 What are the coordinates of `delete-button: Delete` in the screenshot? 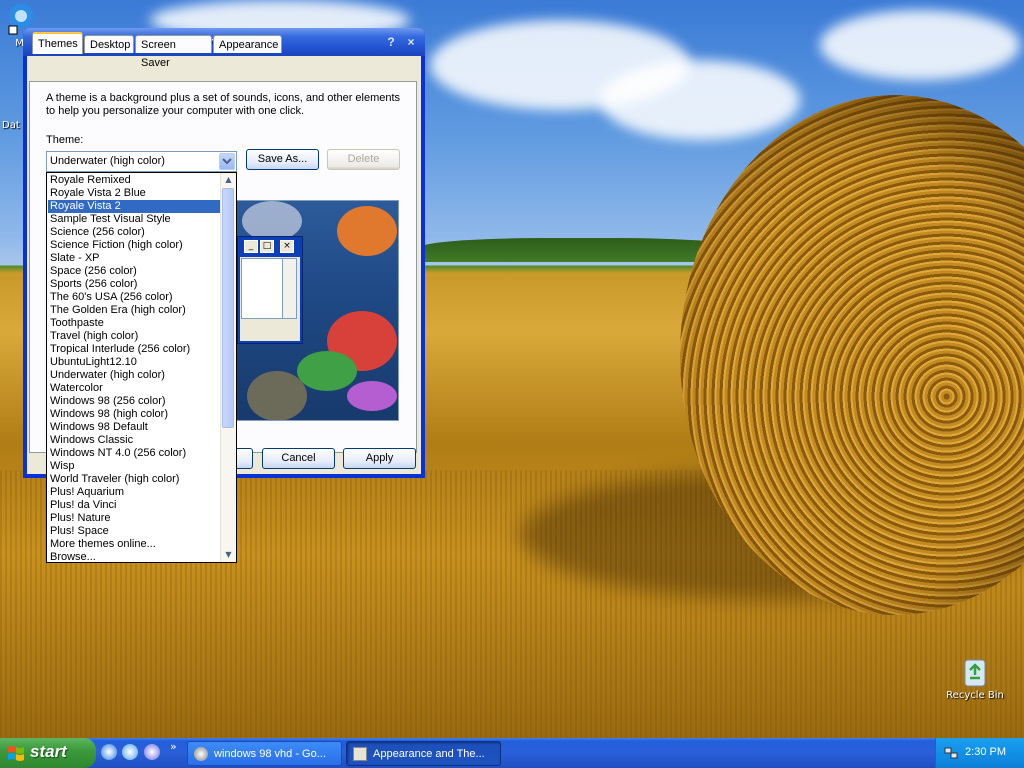 It's located at (363, 159).